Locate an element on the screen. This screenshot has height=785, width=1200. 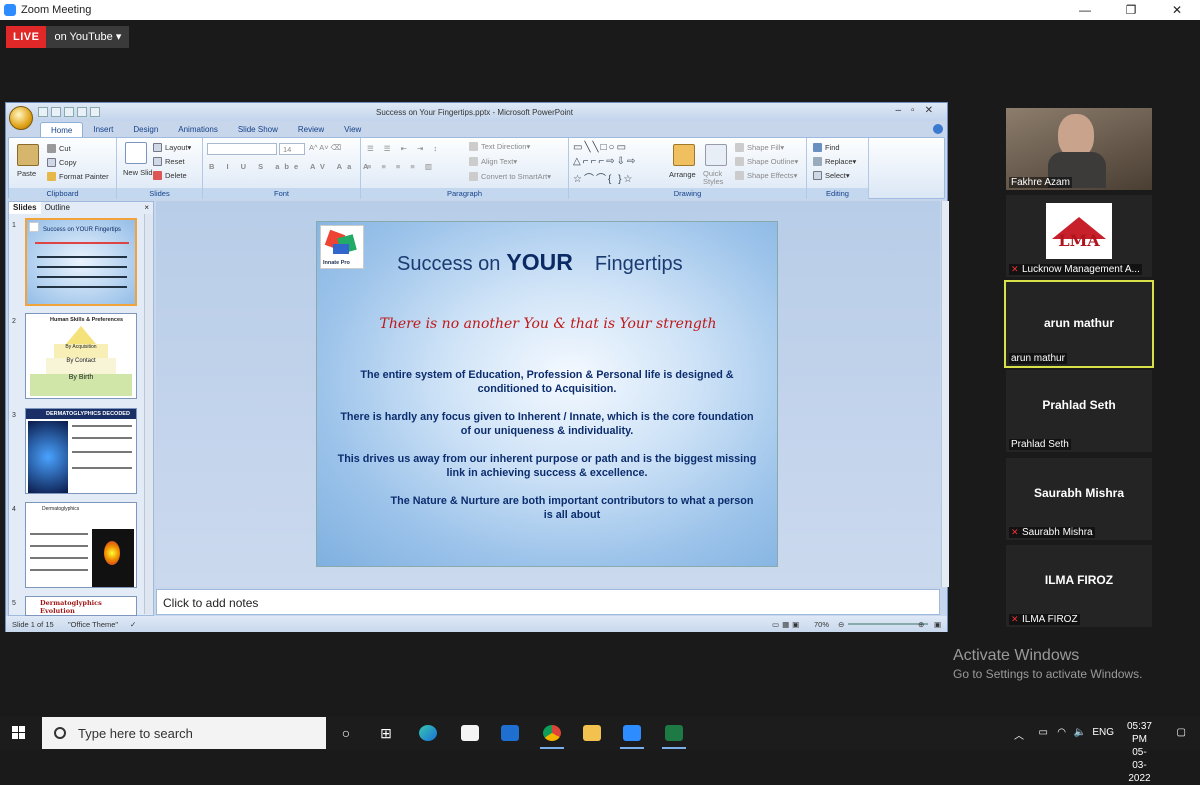
format-painter-button: Format Painter is located at coordinates (78, 176).